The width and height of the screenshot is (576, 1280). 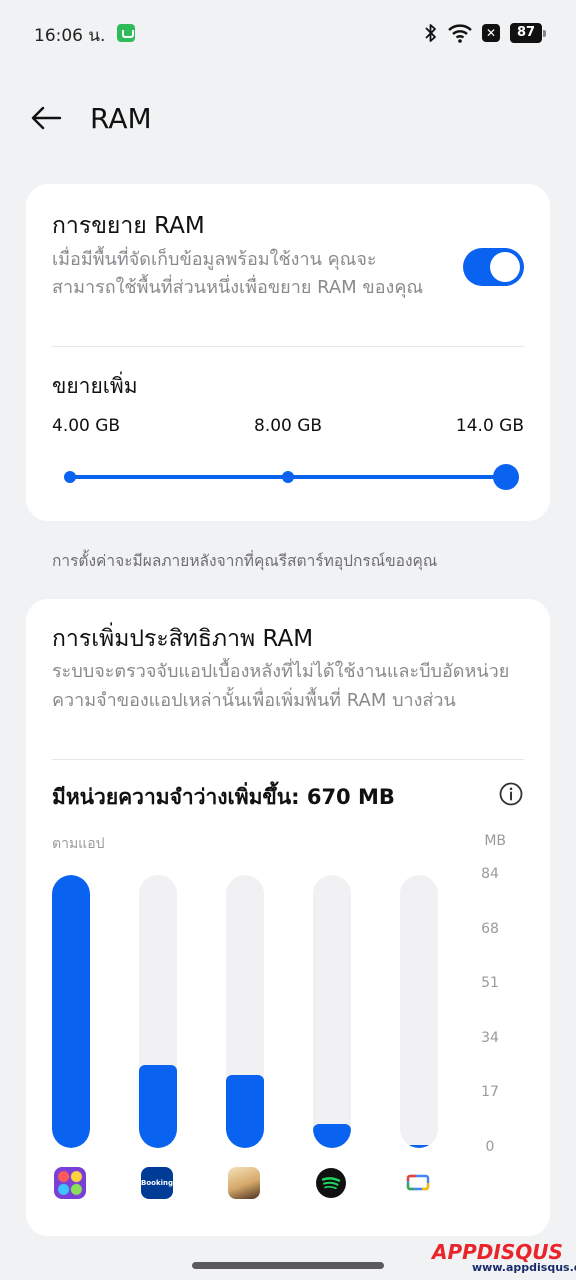 What do you see at coordinates (86, 426) in the screenshot?
I see `size-option-4gb: 4.00 GB` at bounding box center [86, 426].